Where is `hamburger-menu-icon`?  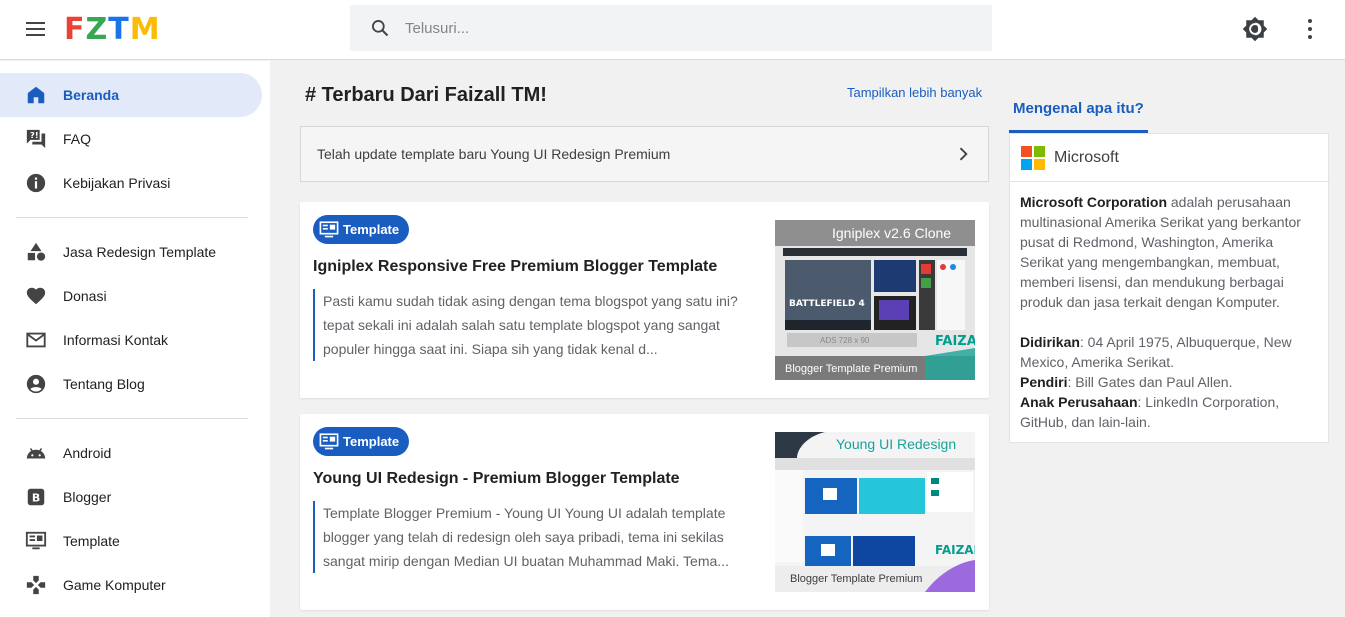 hamburger-menu-icon is located at coordinates (36, 29).